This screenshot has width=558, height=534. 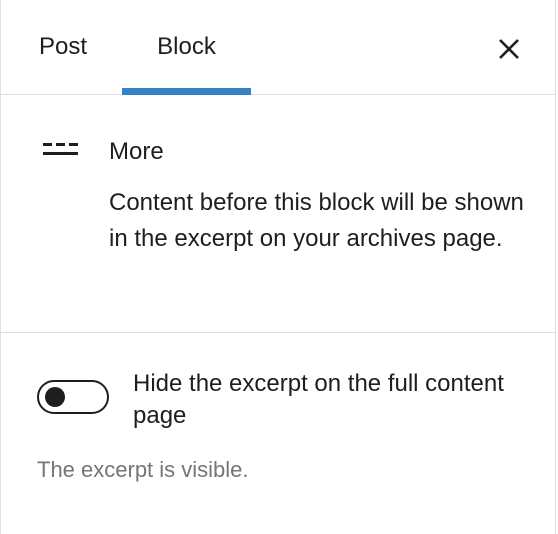 I want to click on tab-block: Block, so click(x=186, y=47).